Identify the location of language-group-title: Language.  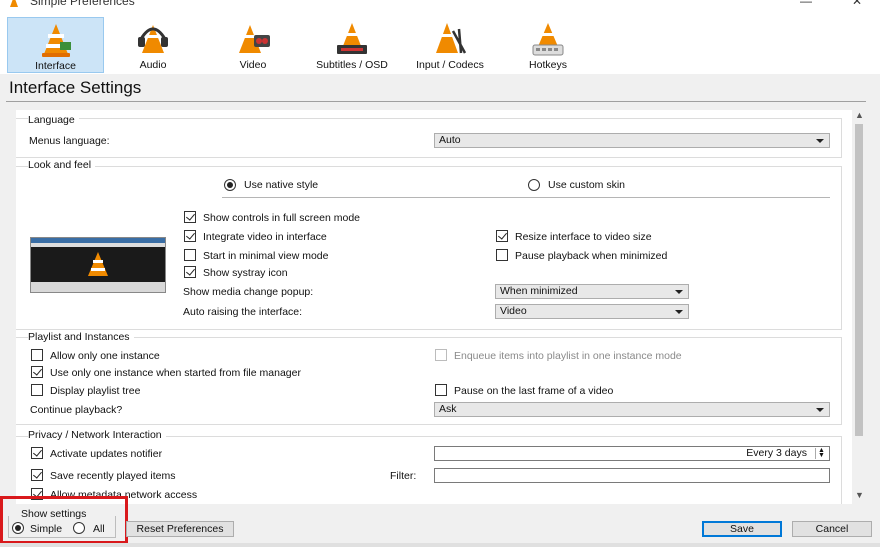
(53, 120).